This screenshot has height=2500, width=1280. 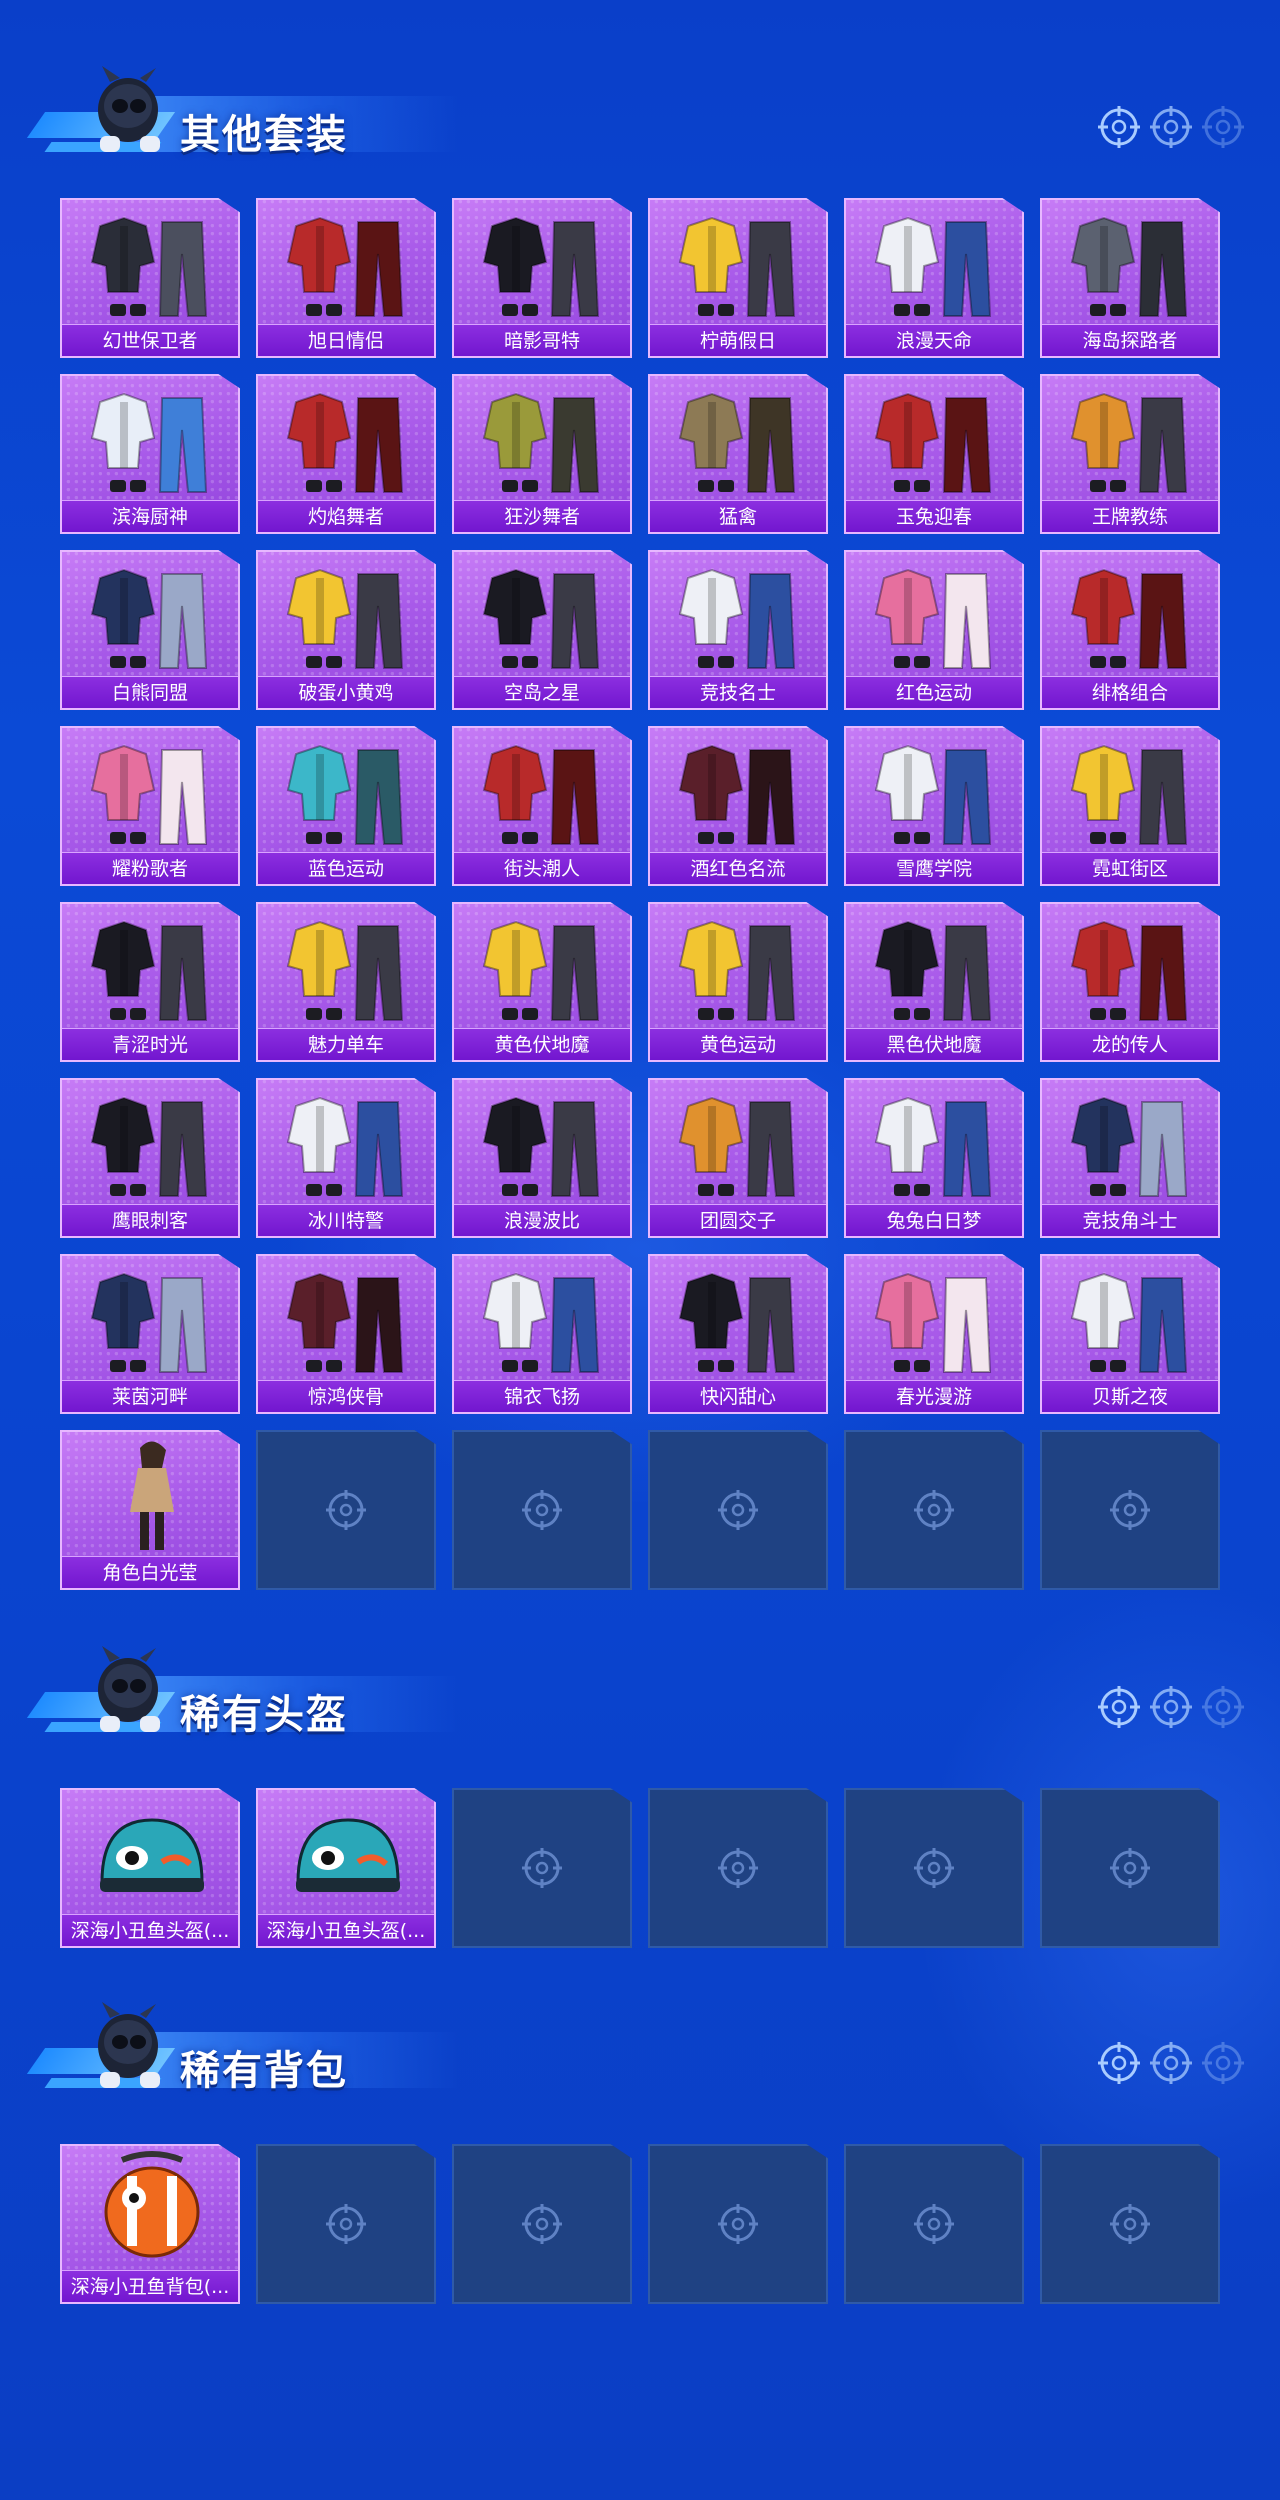 I want to click on item-card: 黑色伏地魔, so click(x=934, y=982).